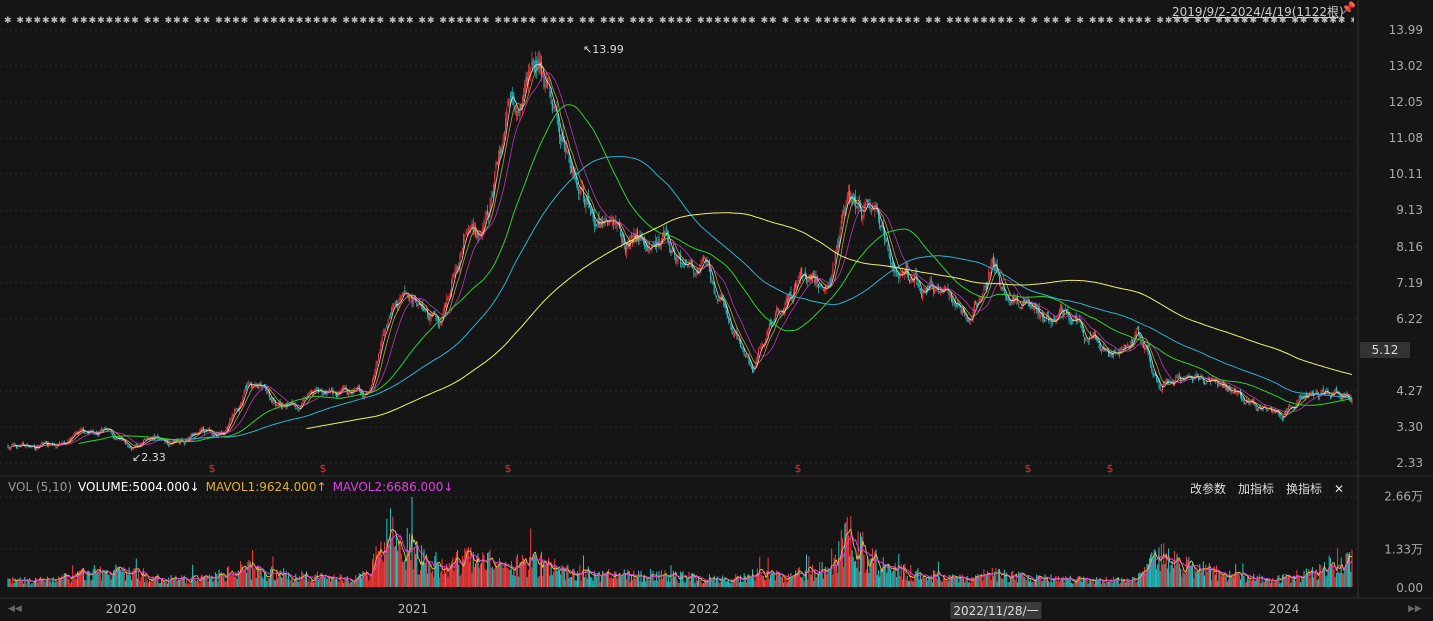  What do you see at coordinates (1415, 609) in the screenshot?
I see `scroll-right-icon: ▶▶` at bounding box center [1415, 609].